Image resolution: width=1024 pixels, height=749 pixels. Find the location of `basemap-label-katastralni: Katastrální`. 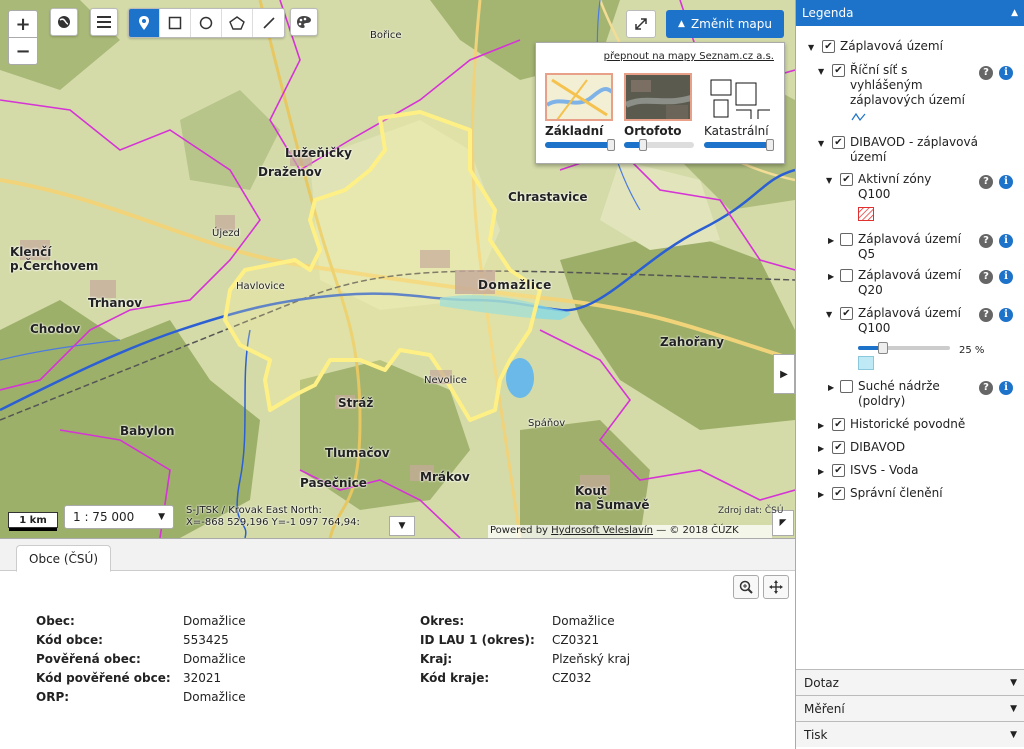

basemap-label-katastralni: Katastrální is located at coordinates (736, 131).